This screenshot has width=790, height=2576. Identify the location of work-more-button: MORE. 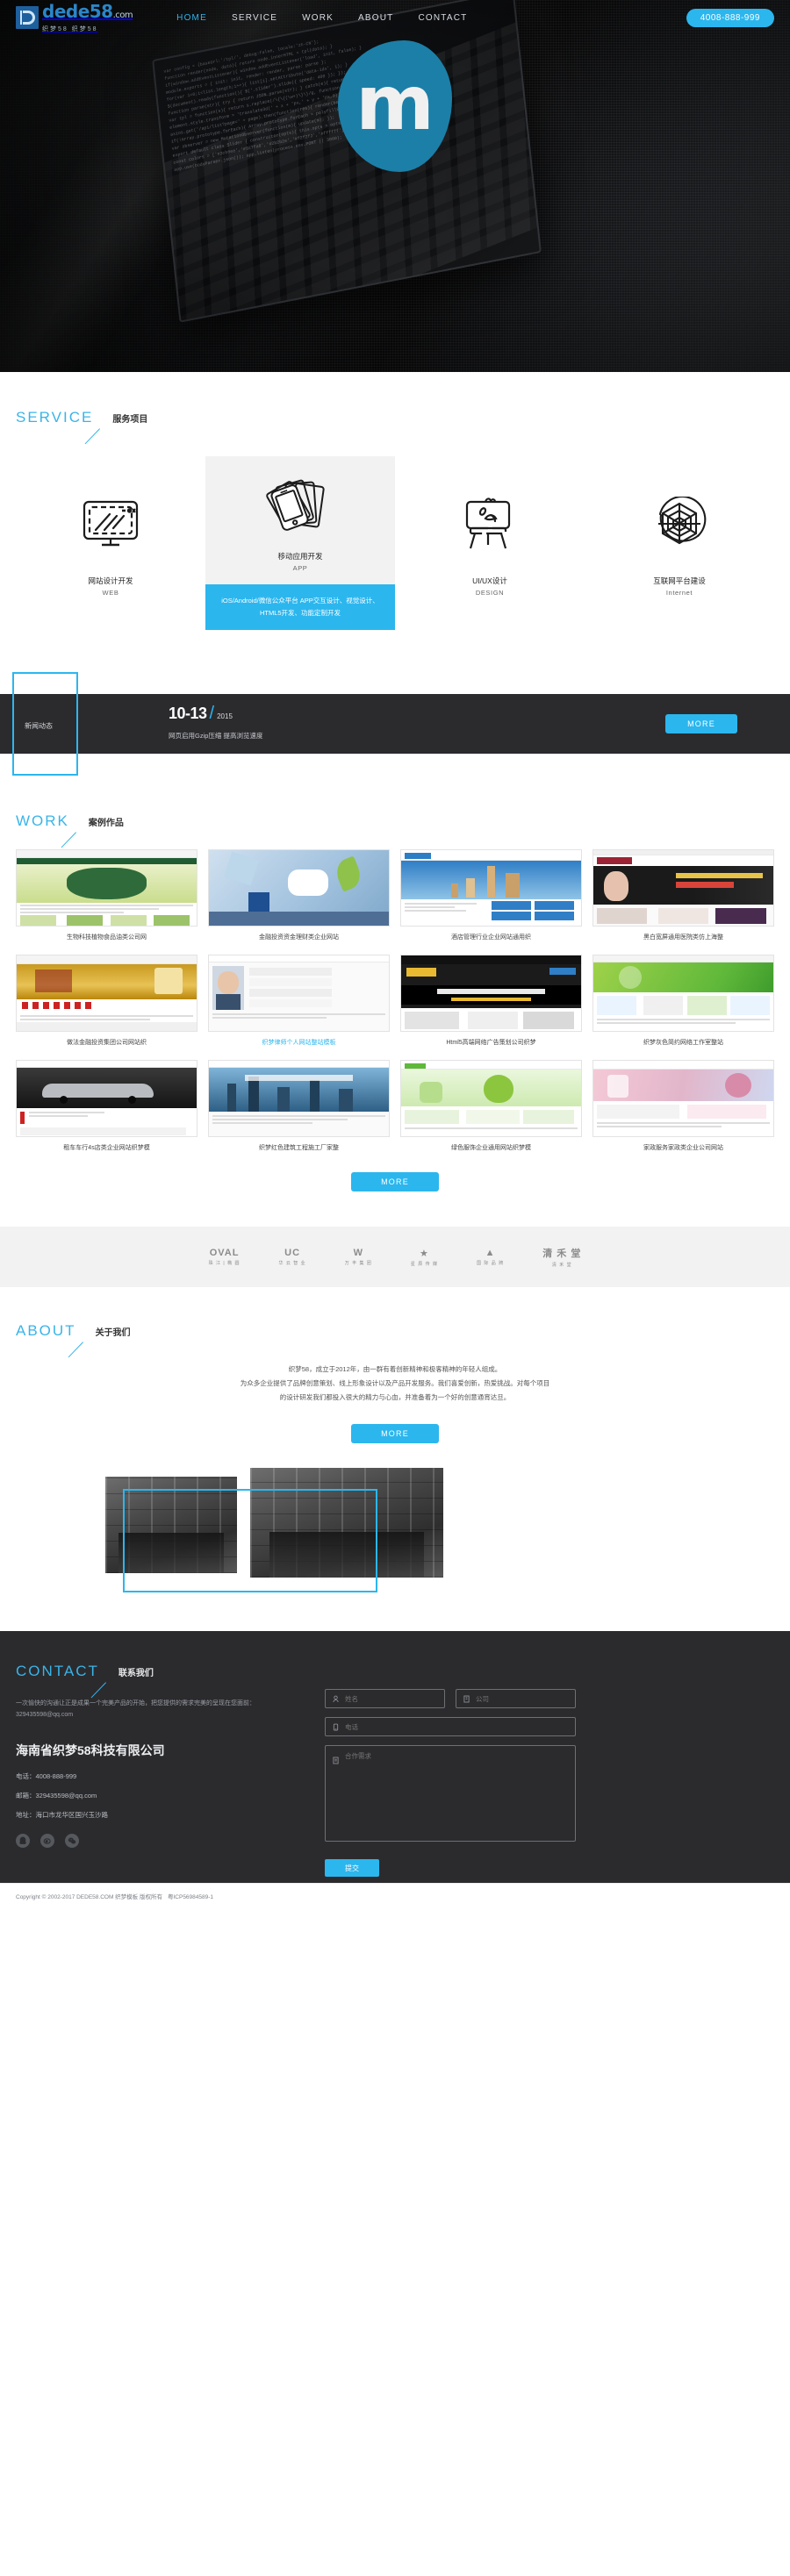
(395, 1181).